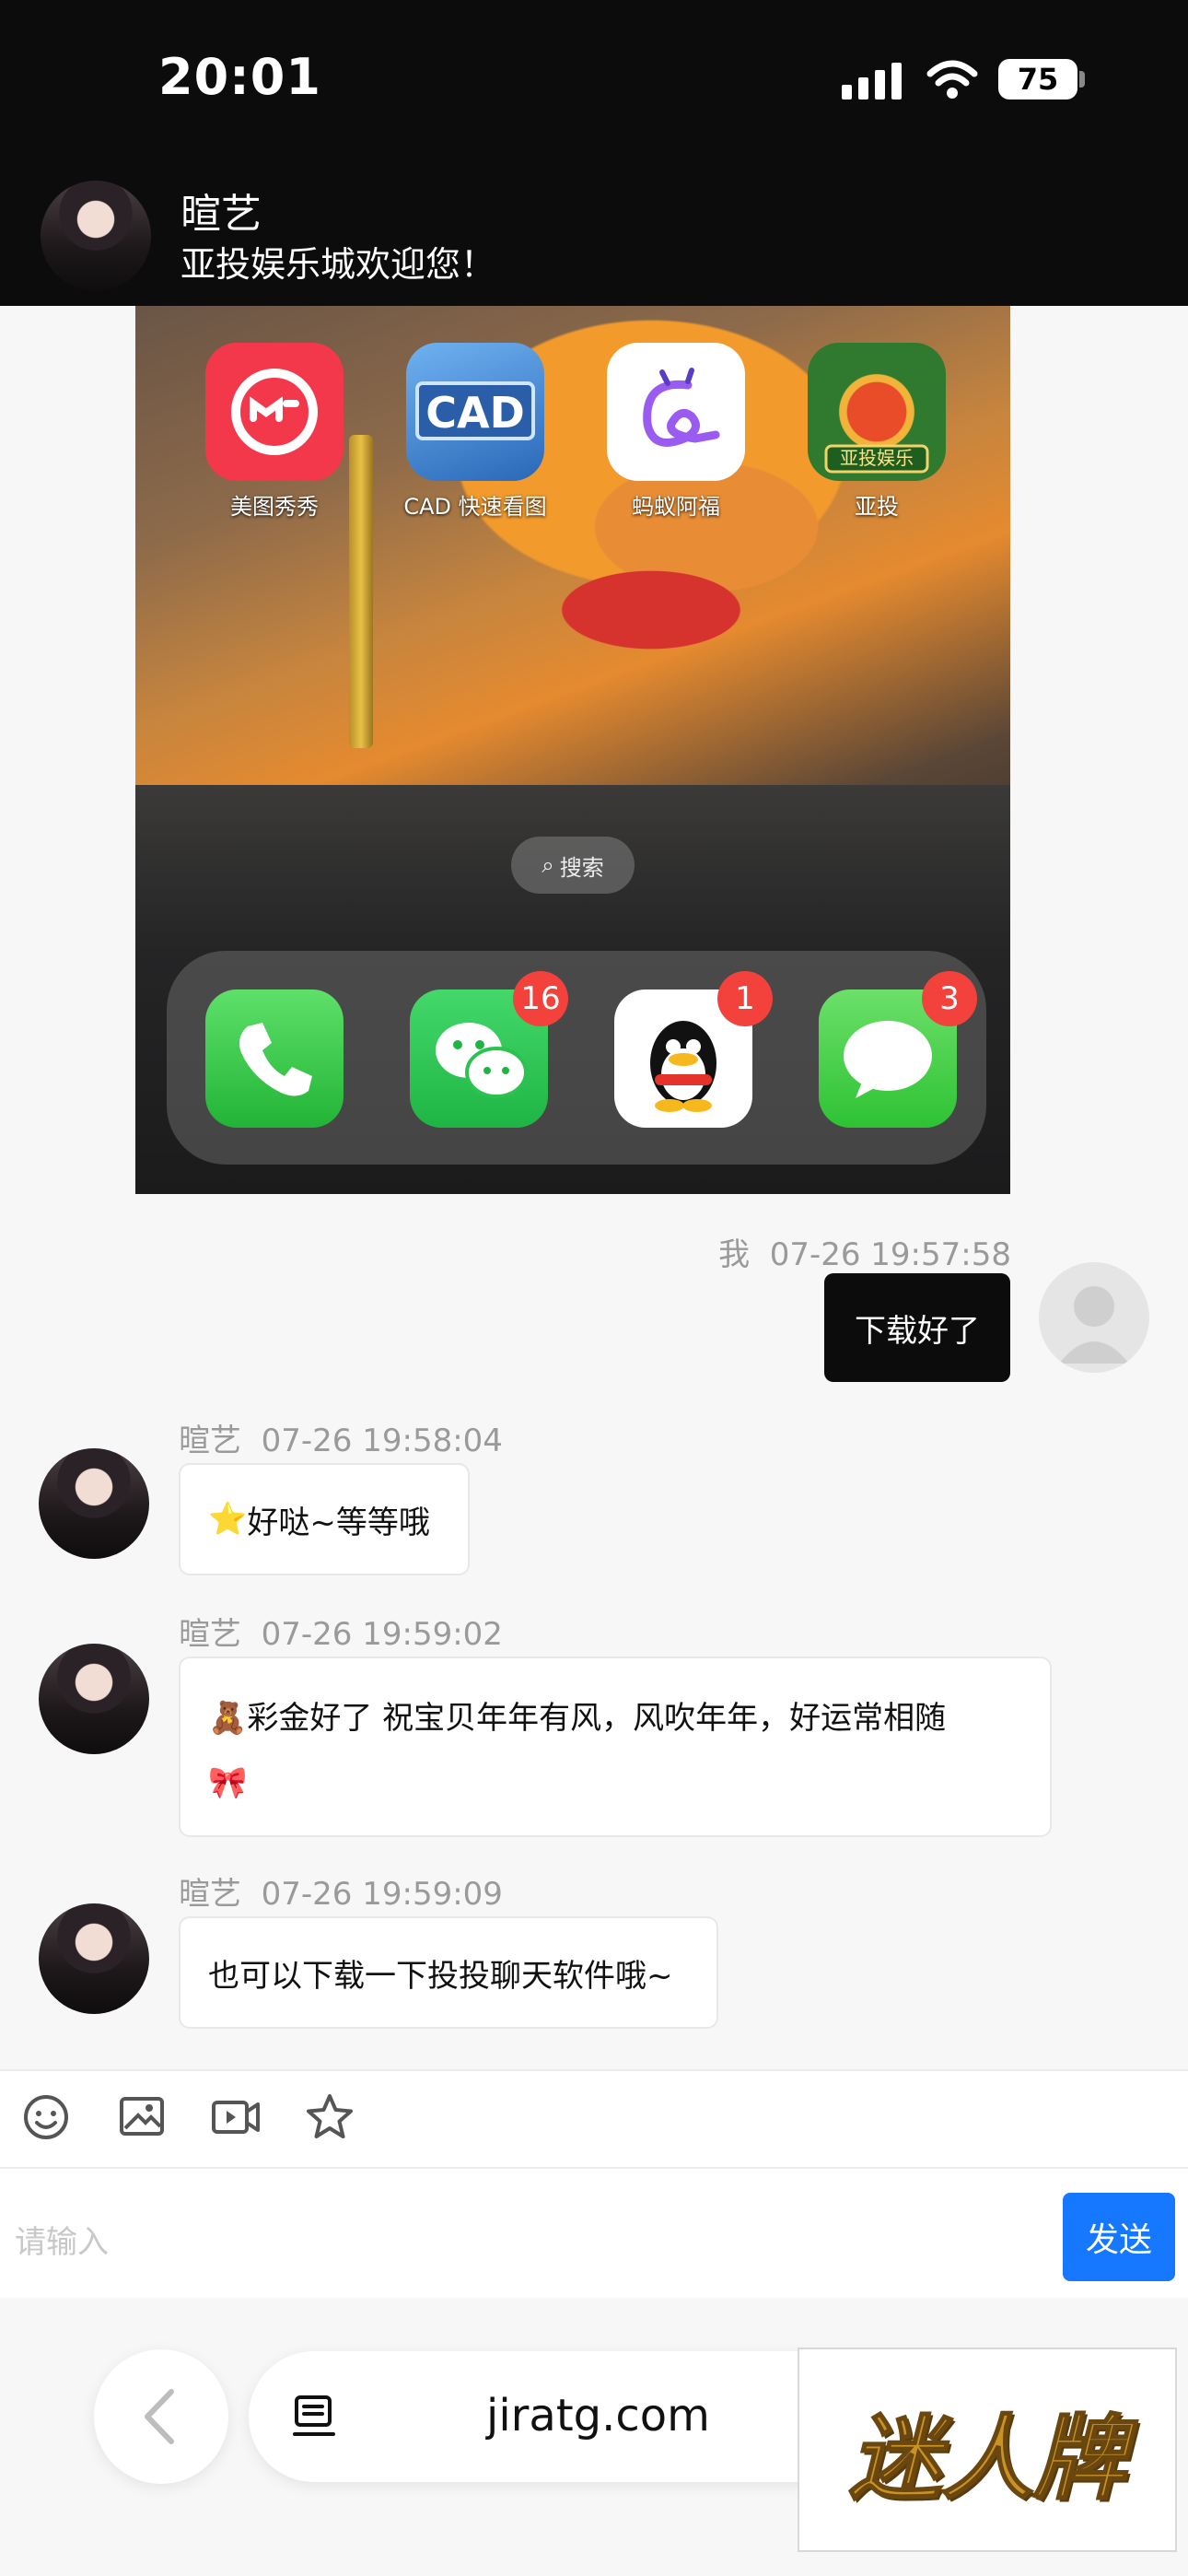  I want to click on cad-icon: CAD, so click(475, 412).